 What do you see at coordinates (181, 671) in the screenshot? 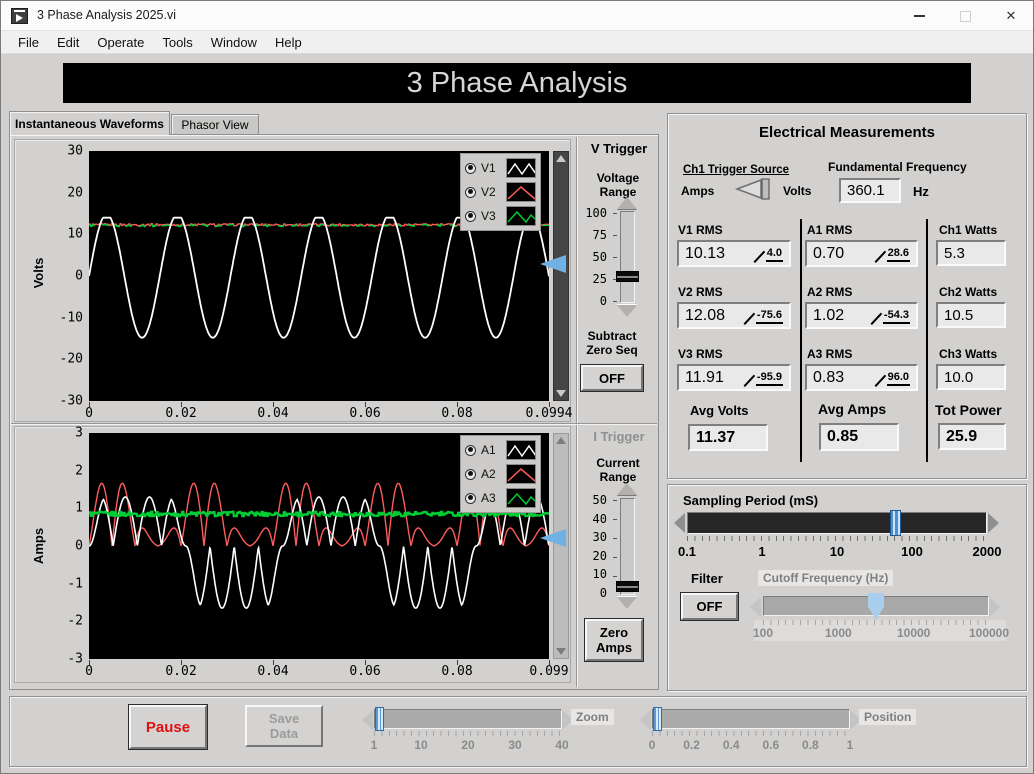
I see `scale-label: 0.02` at bounding box center [181, 671].